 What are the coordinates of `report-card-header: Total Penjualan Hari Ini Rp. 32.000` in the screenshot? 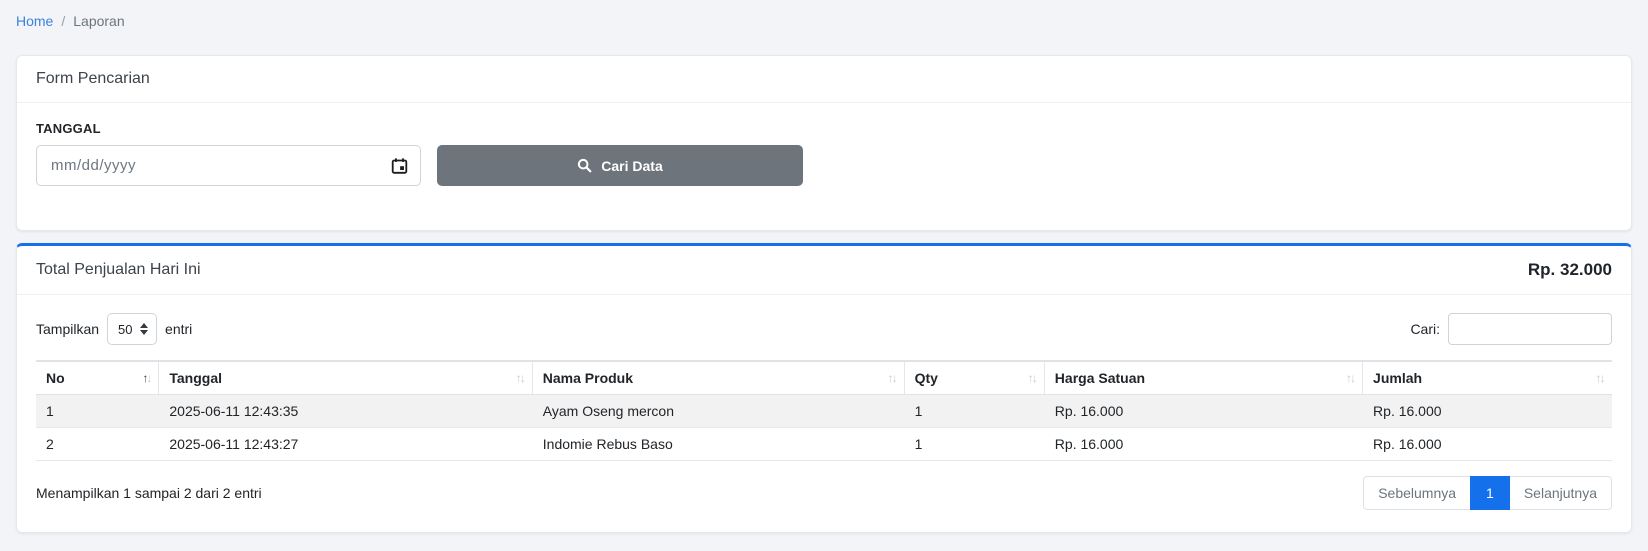 It's located at (824, 270).